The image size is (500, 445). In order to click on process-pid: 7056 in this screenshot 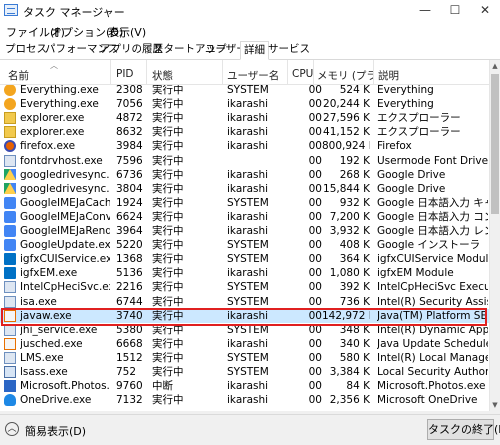, I will do `click(129, 104)`.